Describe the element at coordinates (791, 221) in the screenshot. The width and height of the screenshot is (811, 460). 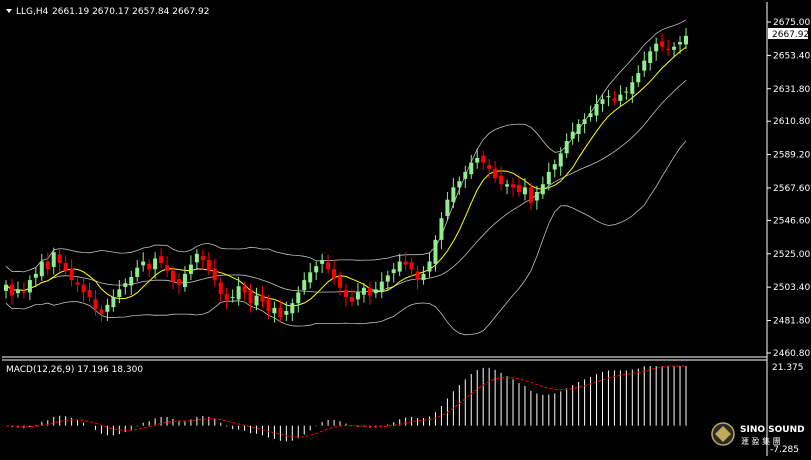
I see `price-tick-label: 2546.60` at that location.